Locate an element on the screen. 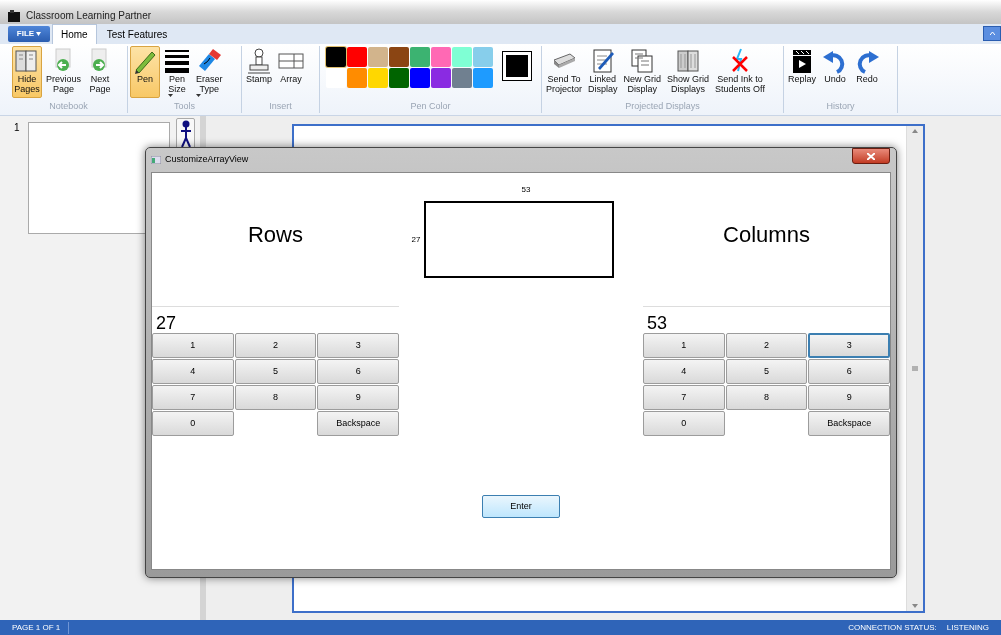  window-title: Classroom Learning Partner is located at coordinates (89, 16).